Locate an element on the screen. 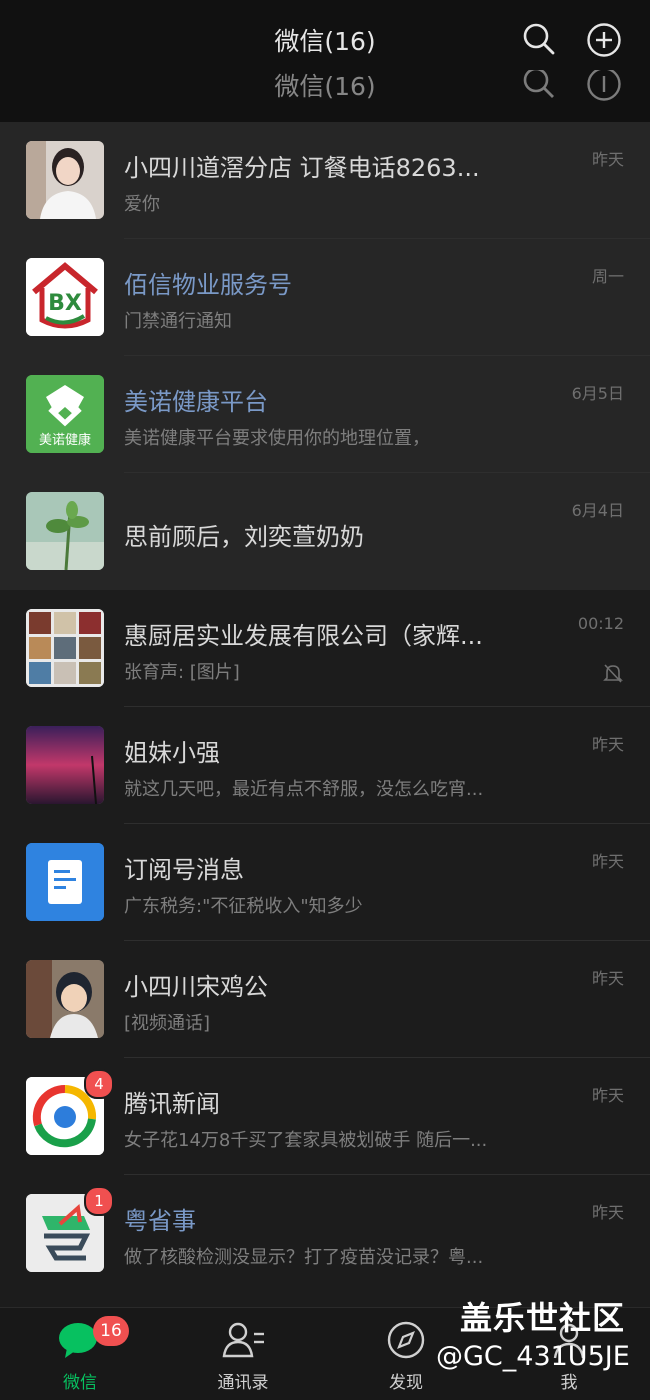 The image size is (650, 1400). tab-wechat: 16 微信 is located at coordinates (80, 1354).